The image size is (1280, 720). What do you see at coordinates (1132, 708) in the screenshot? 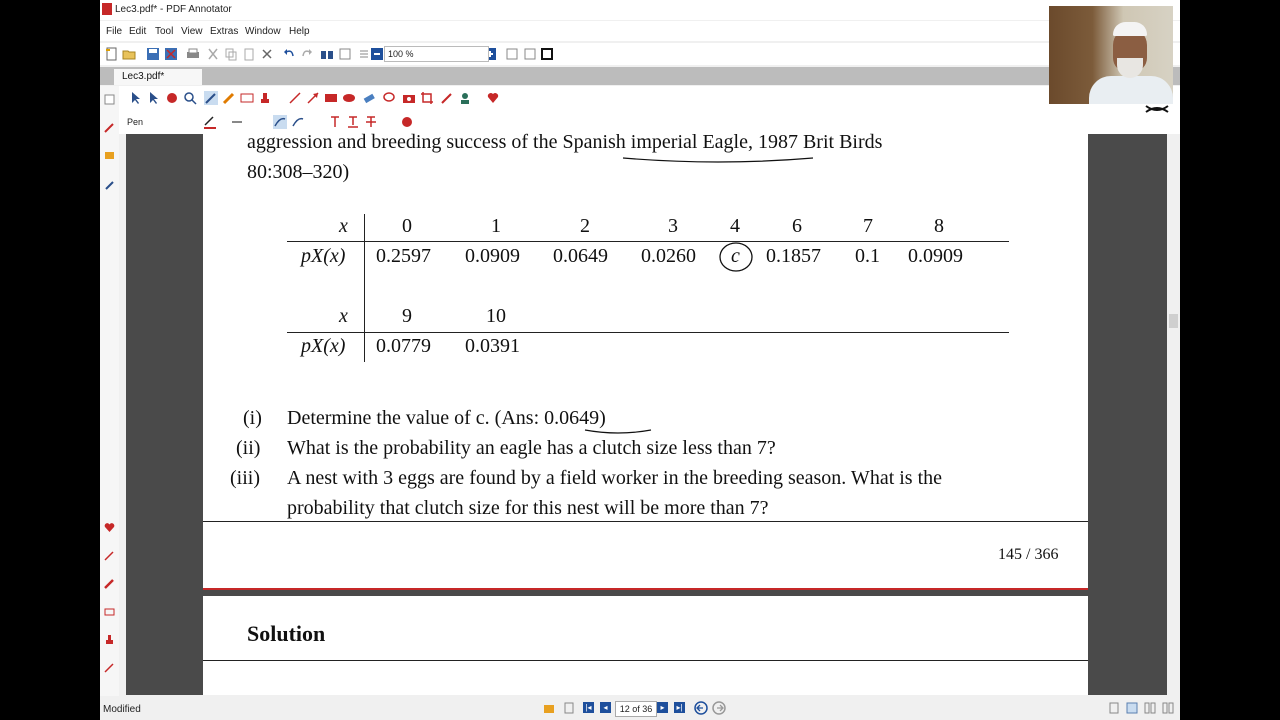
I see `continuous-view-icon` at bounding box center [1132, 708].